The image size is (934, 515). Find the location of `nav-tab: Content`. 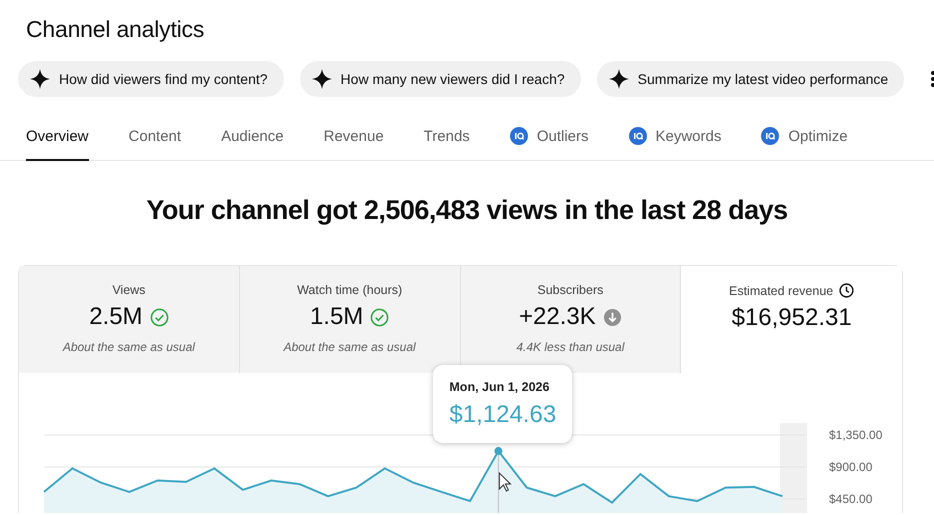

nav-tab: Content is located at coordinates (155, 140).